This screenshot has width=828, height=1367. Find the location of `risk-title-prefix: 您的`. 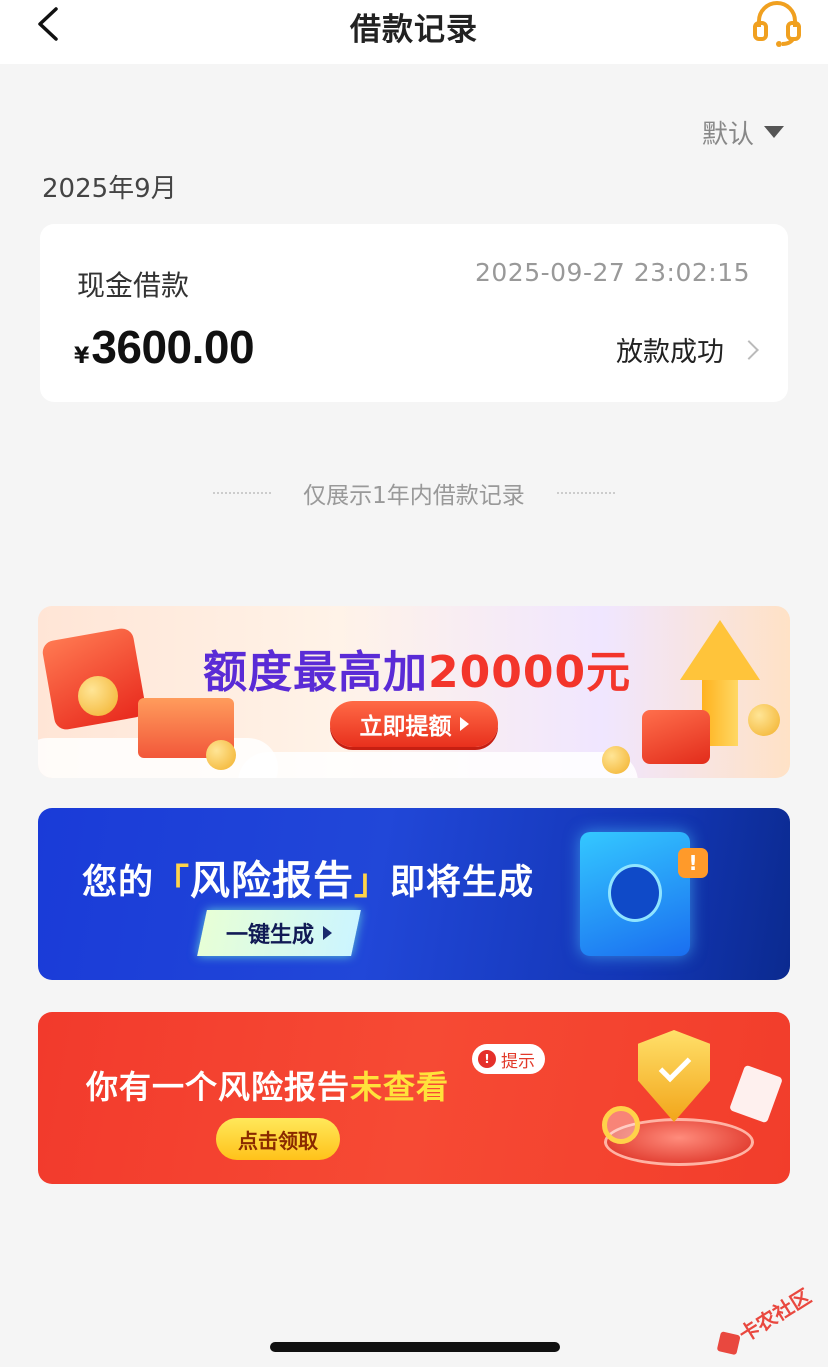

risk-title-prefix: 您的 is located at coordinates (118, 883).